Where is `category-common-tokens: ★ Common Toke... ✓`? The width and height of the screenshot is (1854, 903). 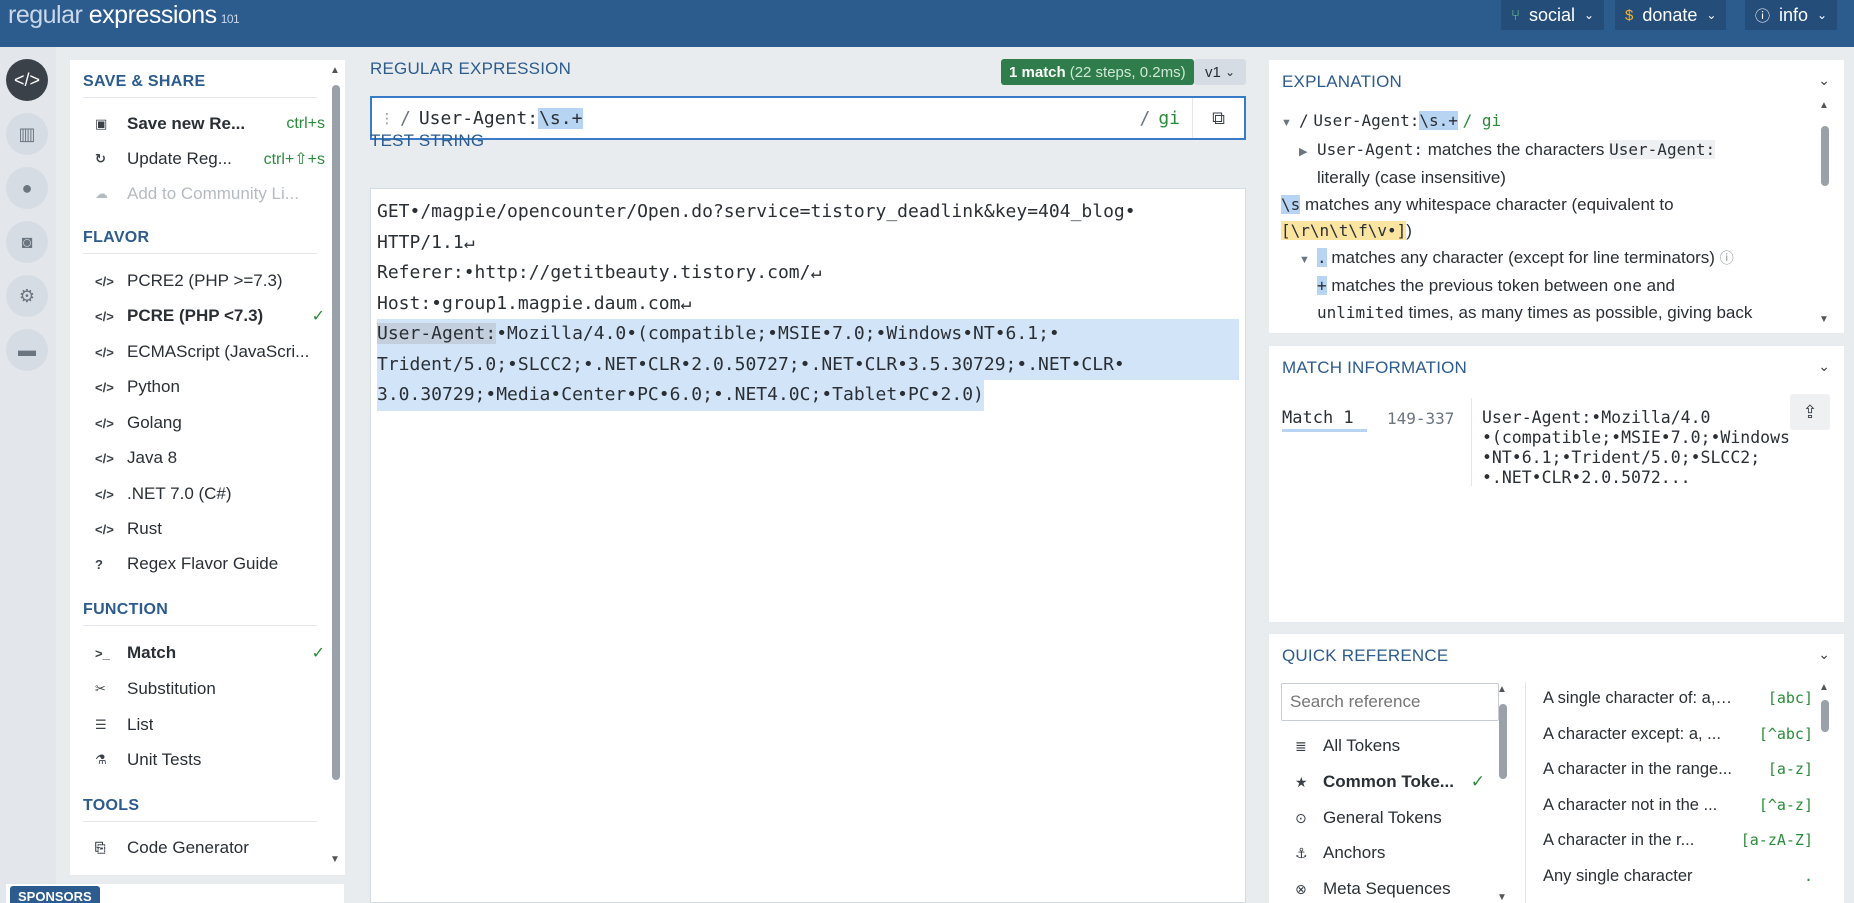 category-common-tokens: ★ Common Toke... ✓ is located at coordinates (1390, 782).